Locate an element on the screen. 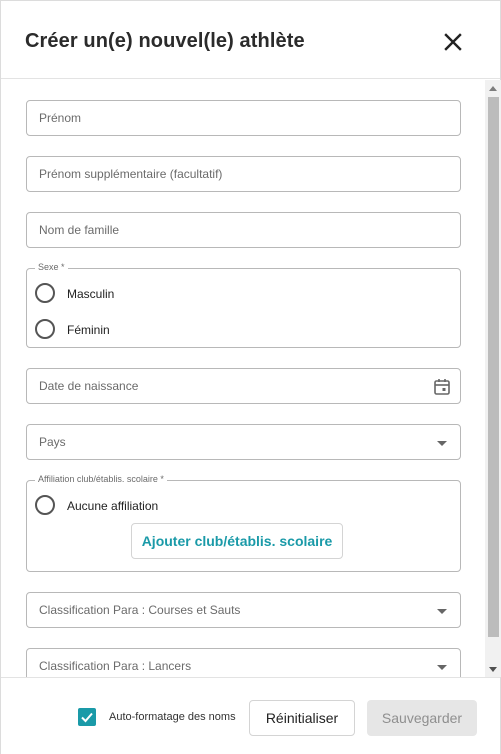  save-button: Sauvegarder is located at coordinates (422, 718).